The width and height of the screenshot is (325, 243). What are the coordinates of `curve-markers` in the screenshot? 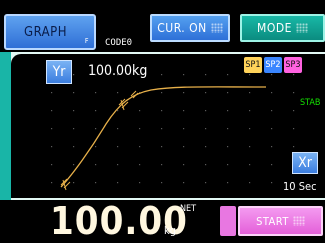 It's located at (99, 140).